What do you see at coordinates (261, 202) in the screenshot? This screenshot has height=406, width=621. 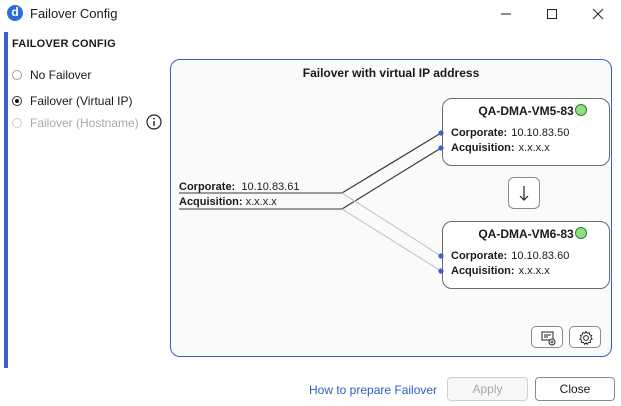 I see `source-acquisition-value: x.x.x.x` at bounding box center [261, 202].